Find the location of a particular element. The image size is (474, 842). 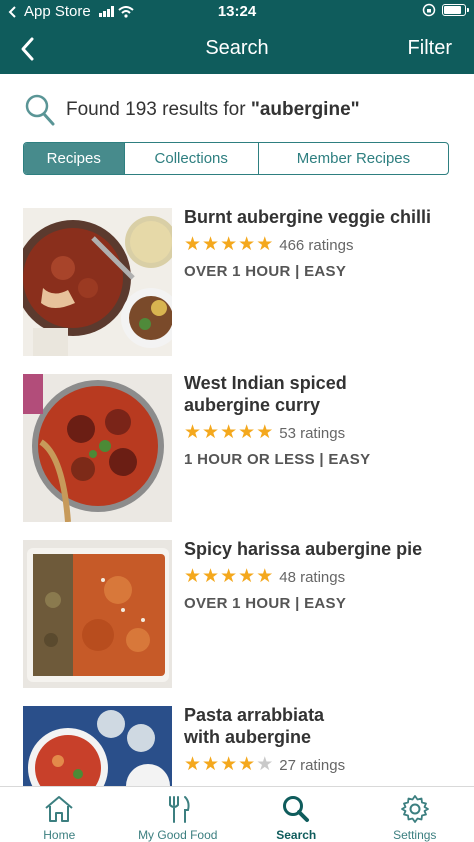

tab-search: Search is located at coordinates (296, 814).